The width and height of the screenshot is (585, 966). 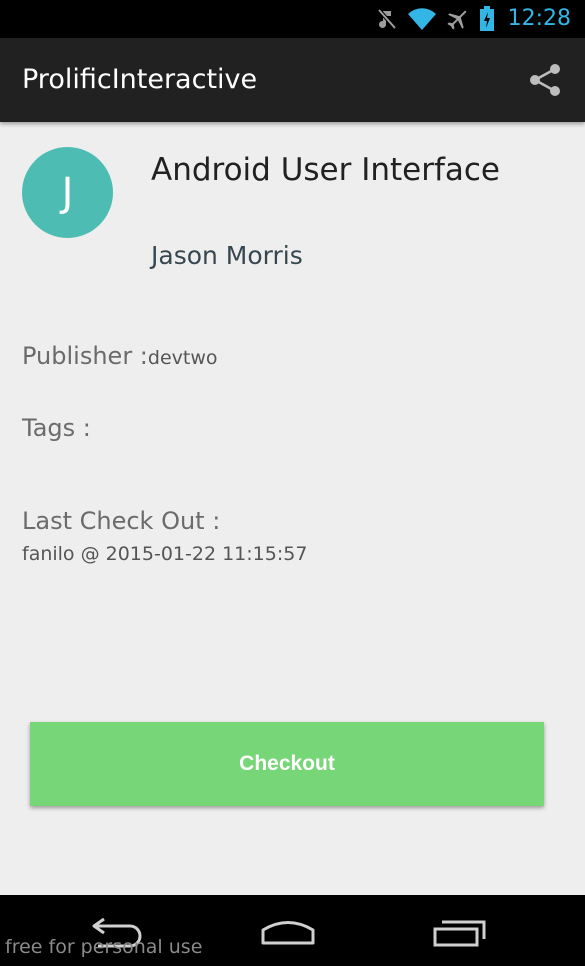 I want to click on muted-icon, so click(x=387, y=19).